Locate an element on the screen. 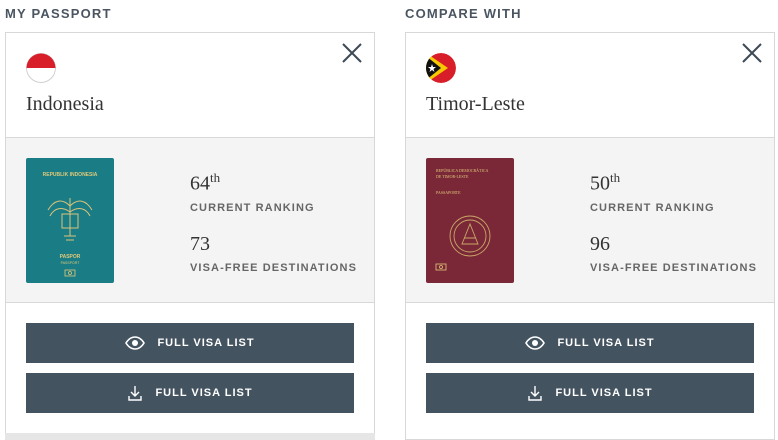  passport-image: REPUBLIK INDONESIA PASPOR PASSPORT is located at coordinates (70, 220).